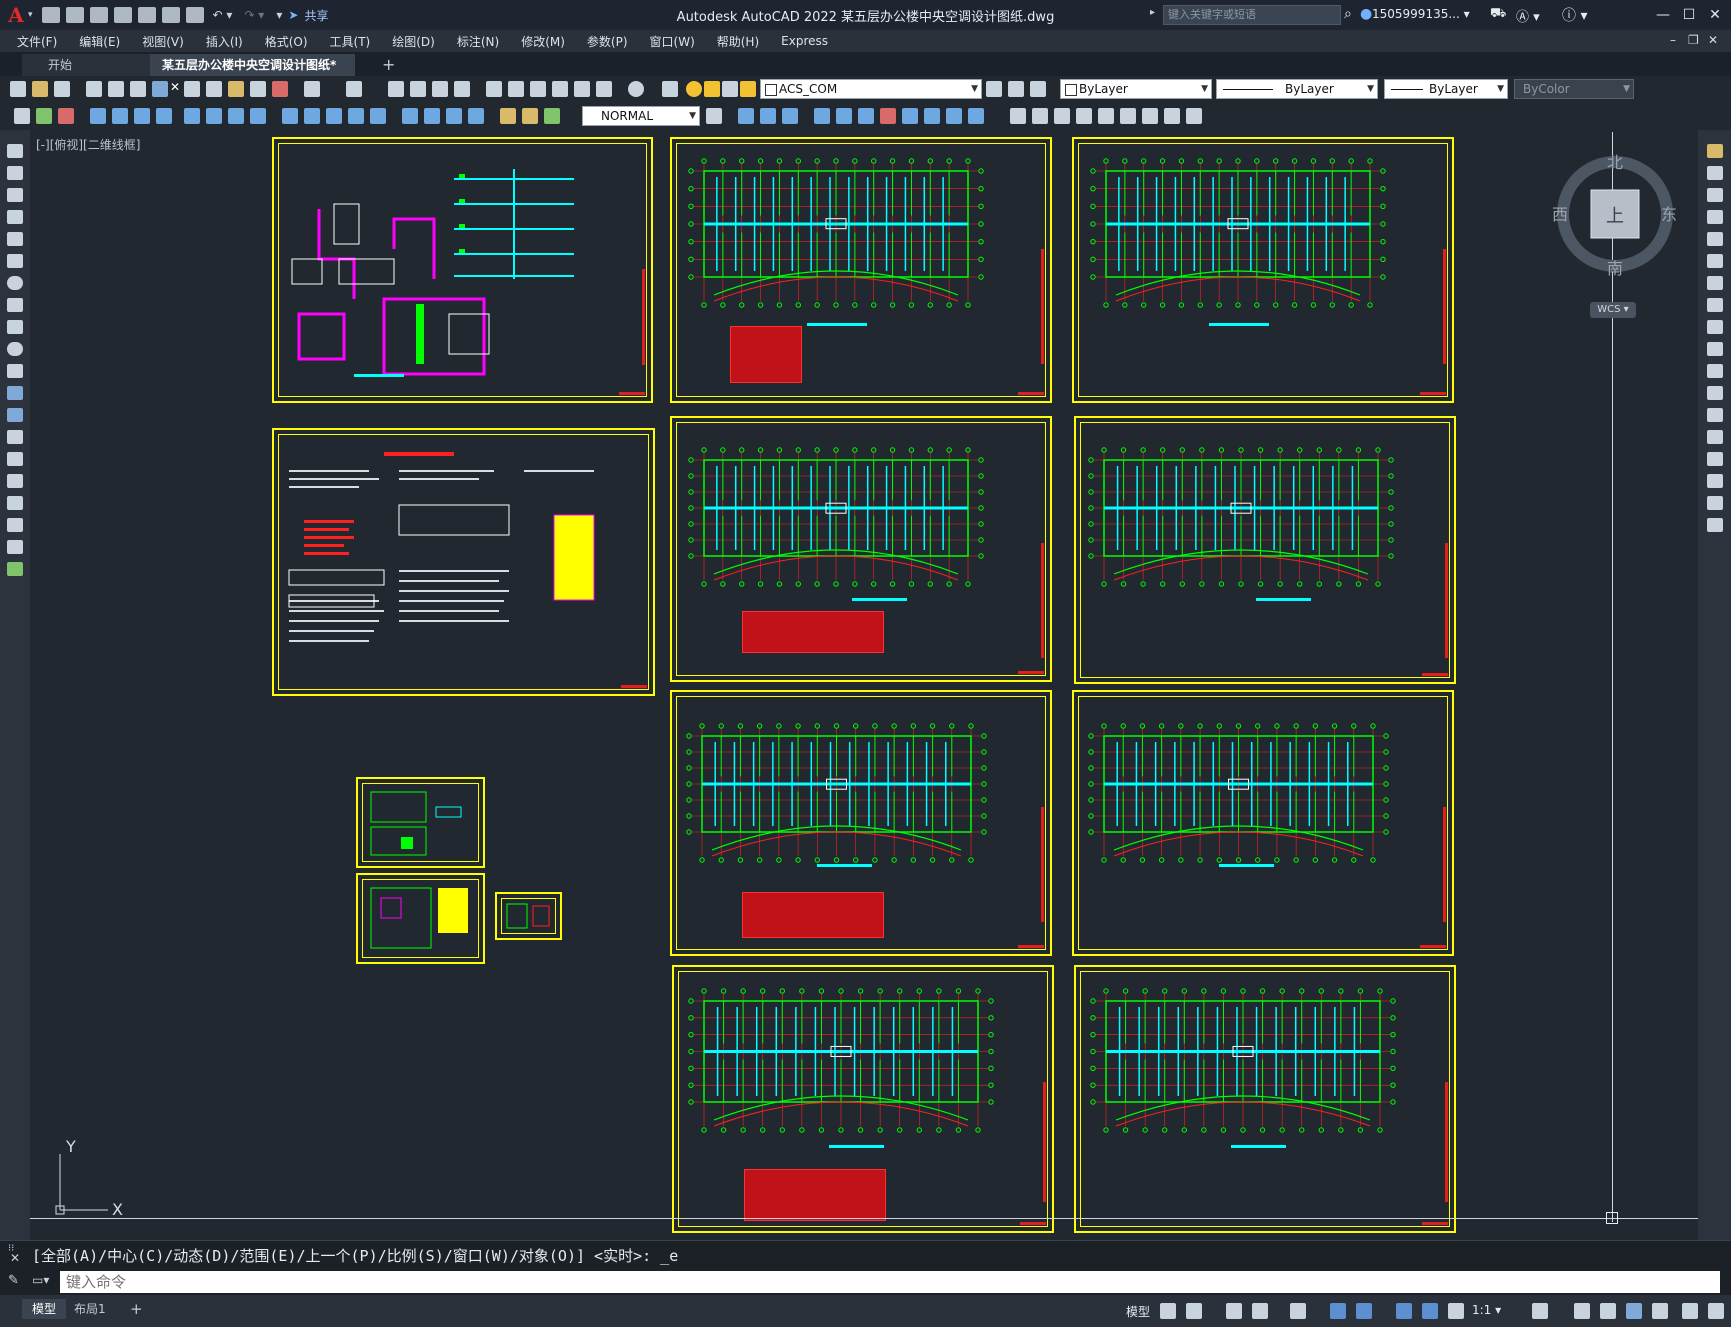  Describe the element at coordinates (90, 1309) in the screenshot. I see `tab-layout1: 布局1` at that location.